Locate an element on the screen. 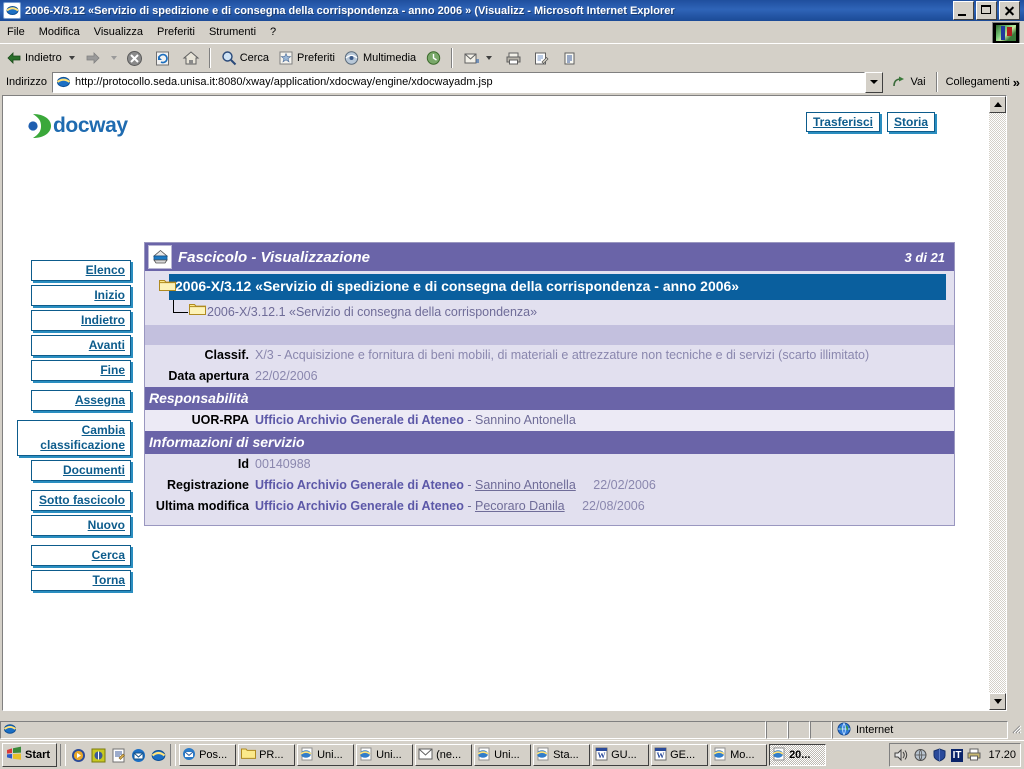 The height and width of the screenshot is (769, 1024). internet-explorer-icon is located at coordinates (158, 755).